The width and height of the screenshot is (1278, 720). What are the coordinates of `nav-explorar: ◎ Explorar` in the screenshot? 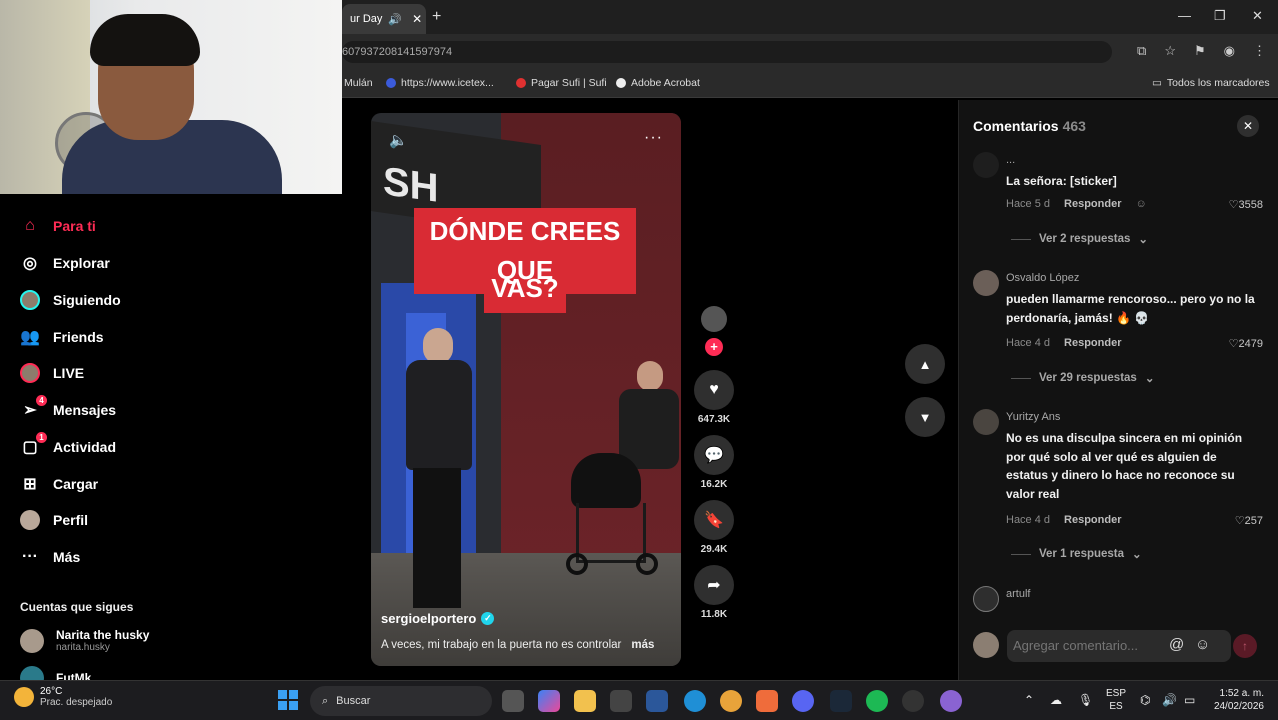 It's located at (65, 263).